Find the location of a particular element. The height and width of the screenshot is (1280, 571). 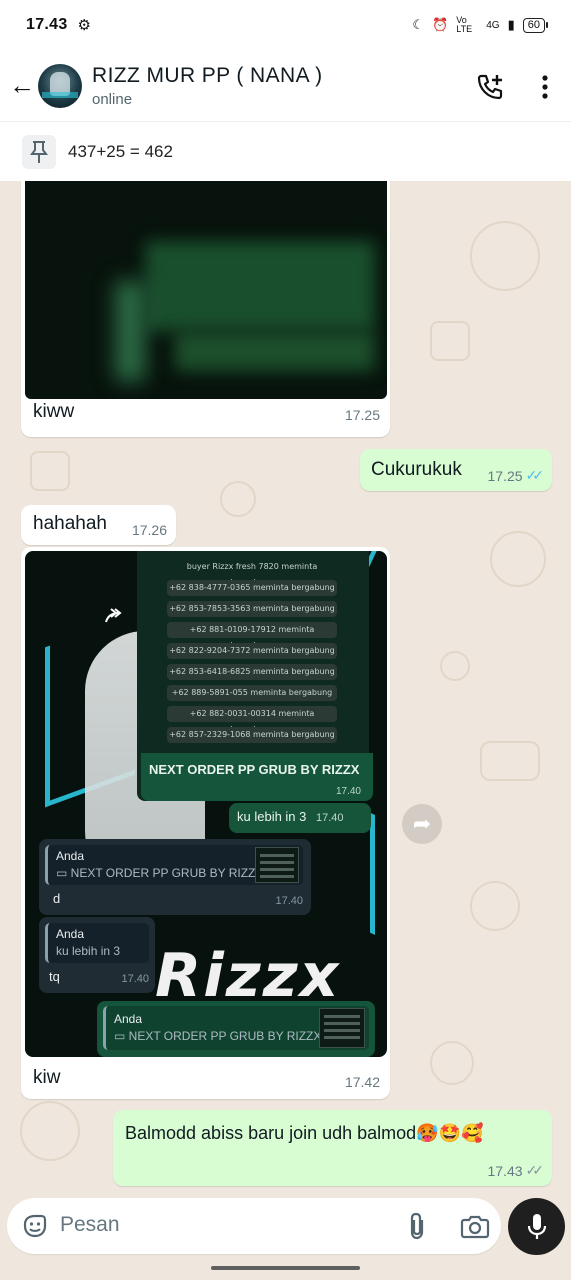

attach-icon is located at coordinates (417, 1226).